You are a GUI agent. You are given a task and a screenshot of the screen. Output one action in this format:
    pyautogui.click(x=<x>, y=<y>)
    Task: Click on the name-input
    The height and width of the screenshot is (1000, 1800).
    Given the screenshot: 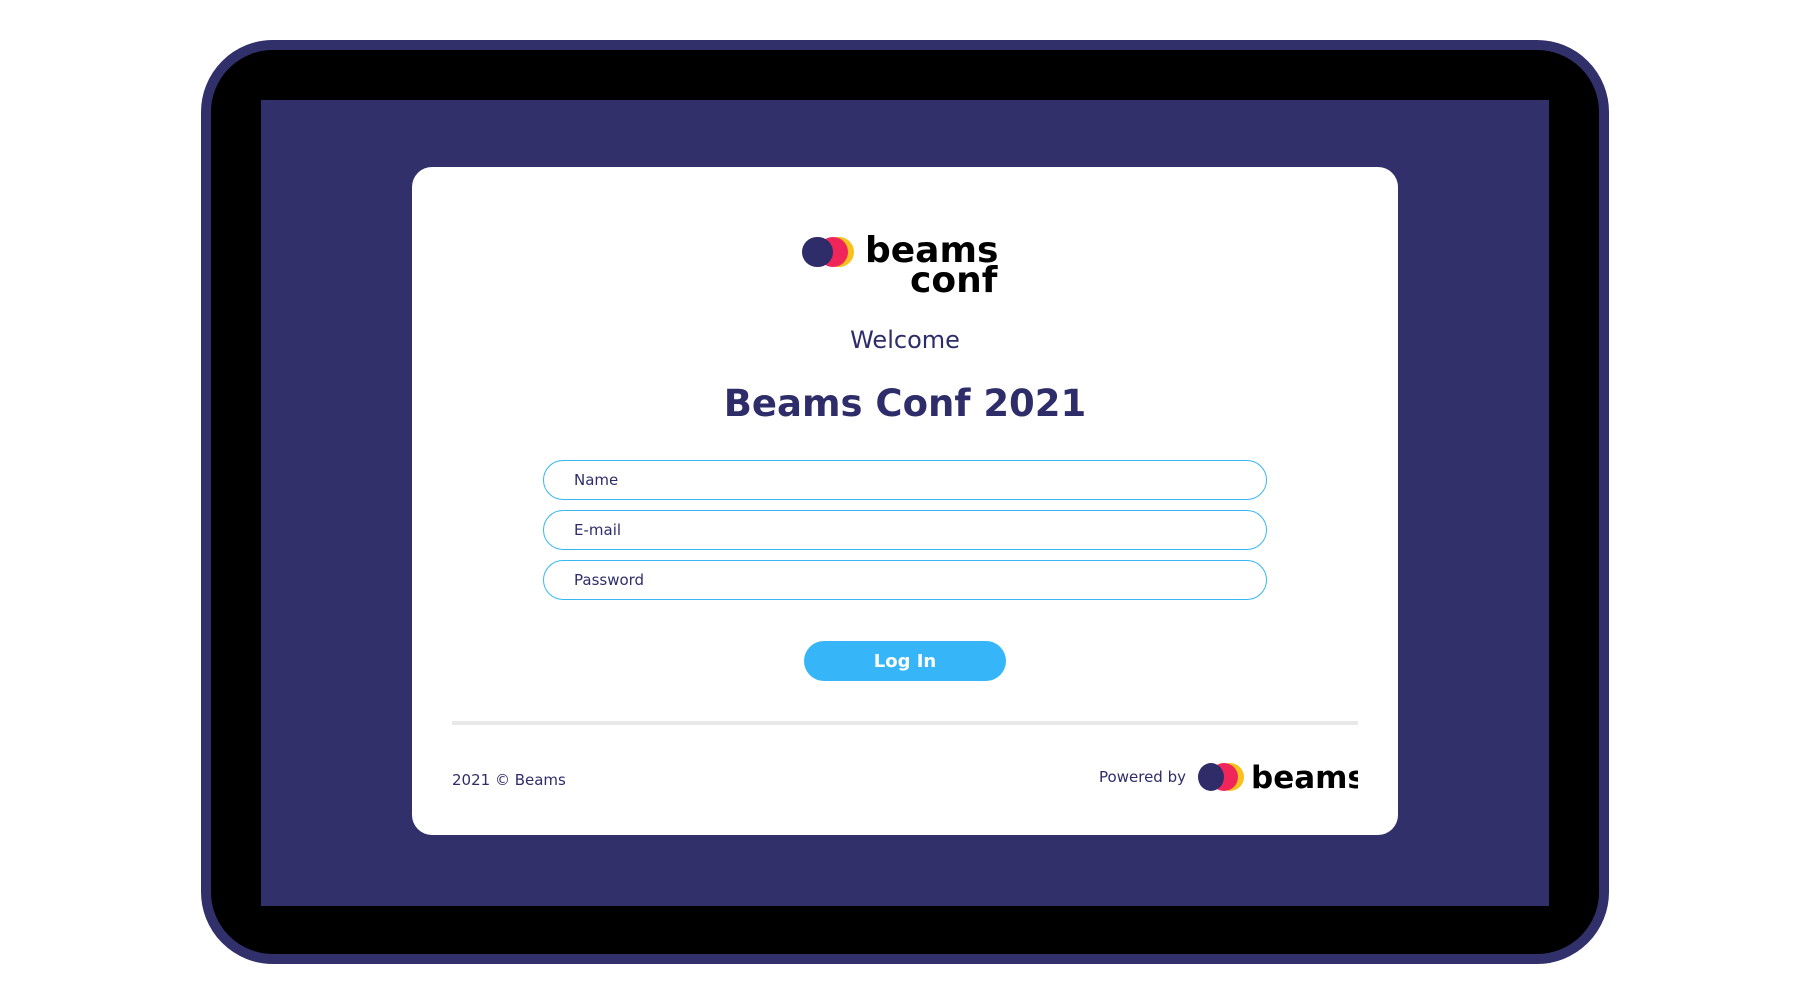 What is the action you would take?
    pyautogui.click(x=905, y=480)
    